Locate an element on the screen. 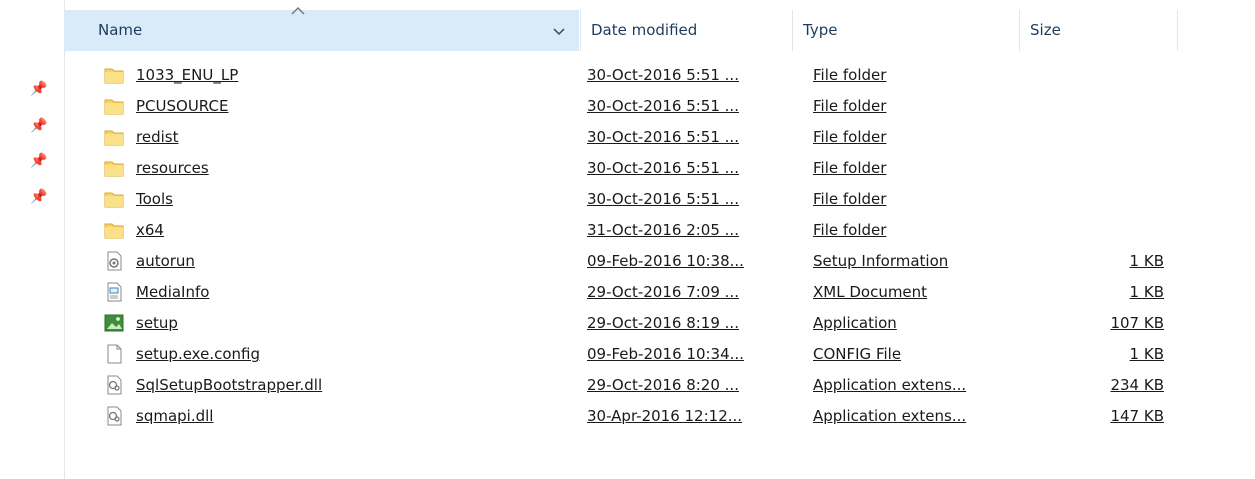  file-type: Setup Information is located at coordinates (881, 261).